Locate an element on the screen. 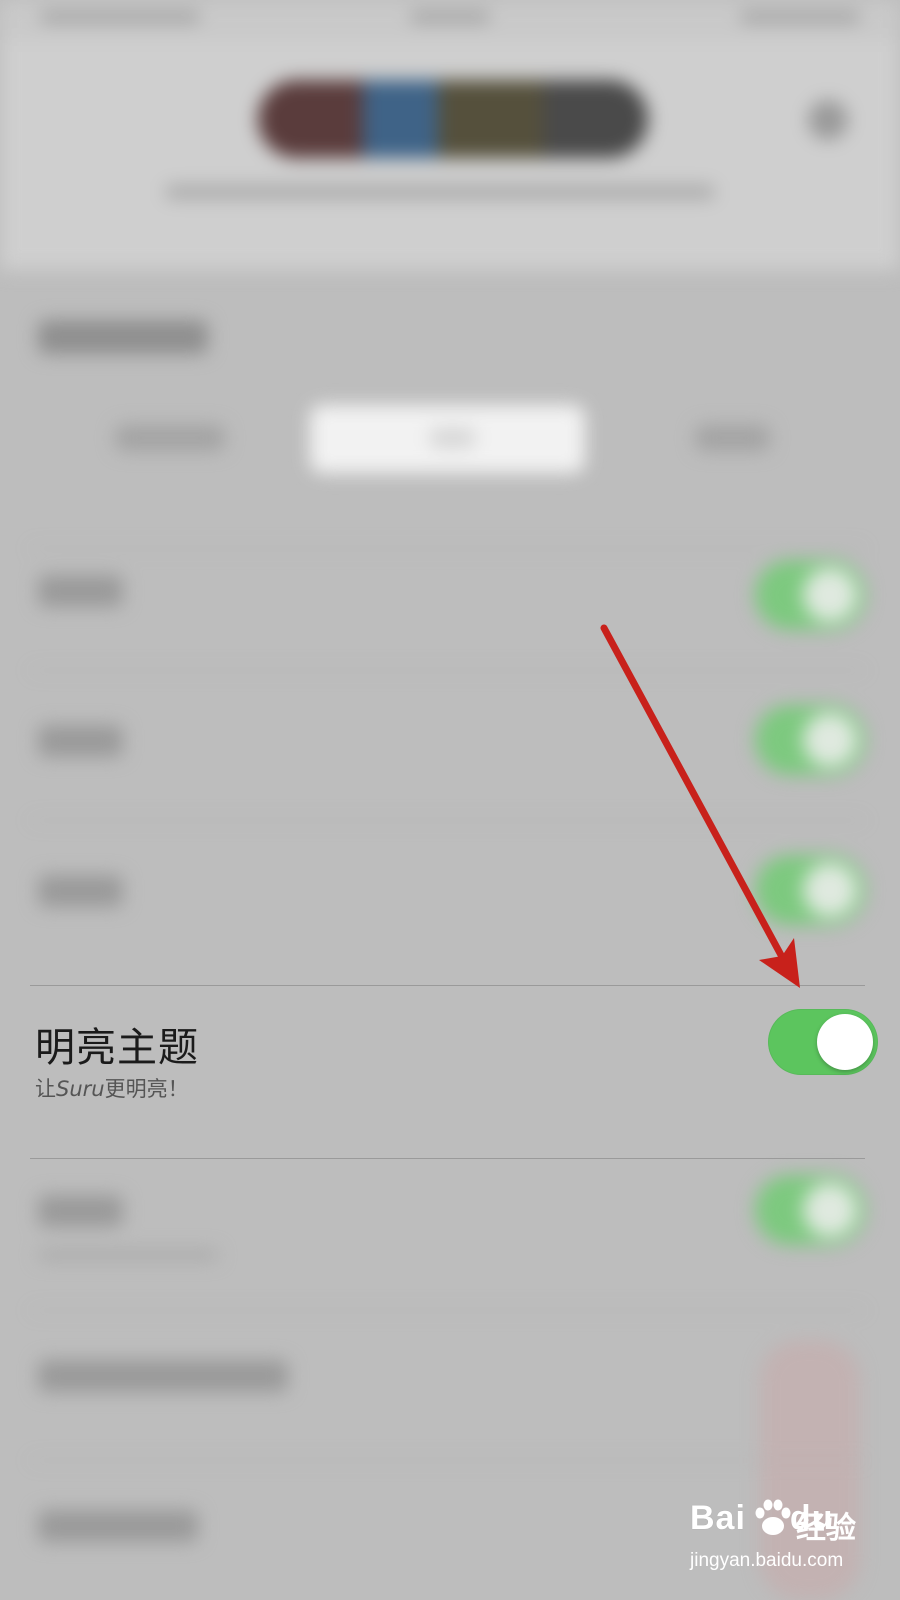 The width and height of the screenshot is (900, 1600). baidu-jingyan-watermark: Bai du 经验 jingyan.baidu.com is located at coordinates (788, 1545).